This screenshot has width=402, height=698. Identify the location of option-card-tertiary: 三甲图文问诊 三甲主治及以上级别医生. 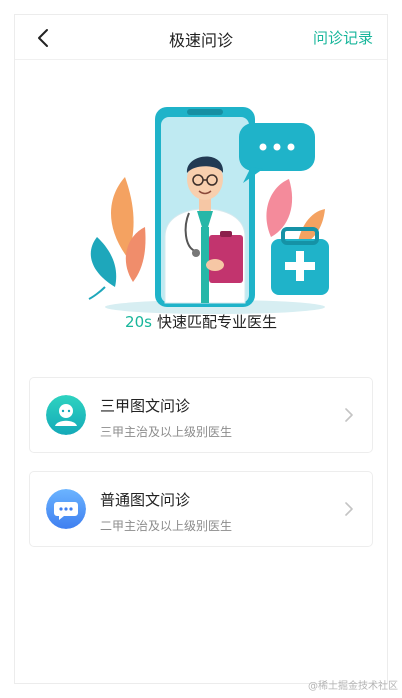
(201, 415).